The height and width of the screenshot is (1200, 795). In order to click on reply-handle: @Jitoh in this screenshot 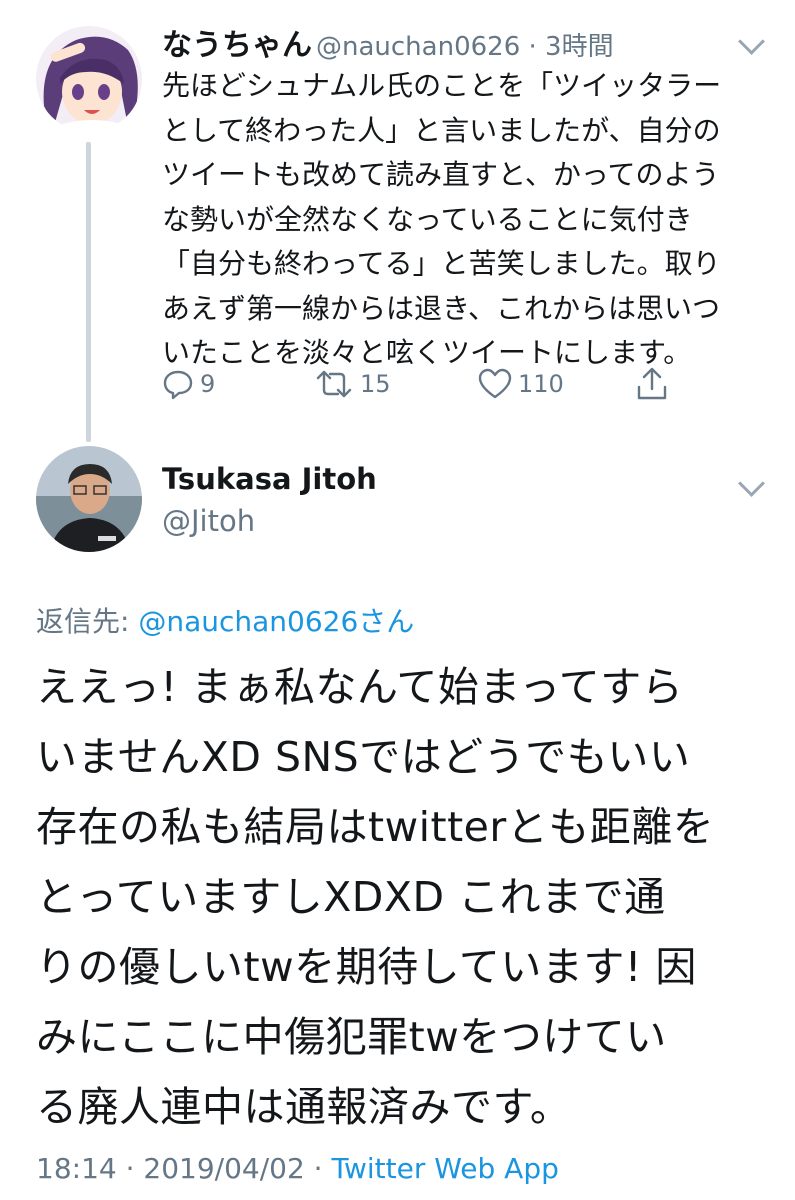, I will do `click(208, 521)`.